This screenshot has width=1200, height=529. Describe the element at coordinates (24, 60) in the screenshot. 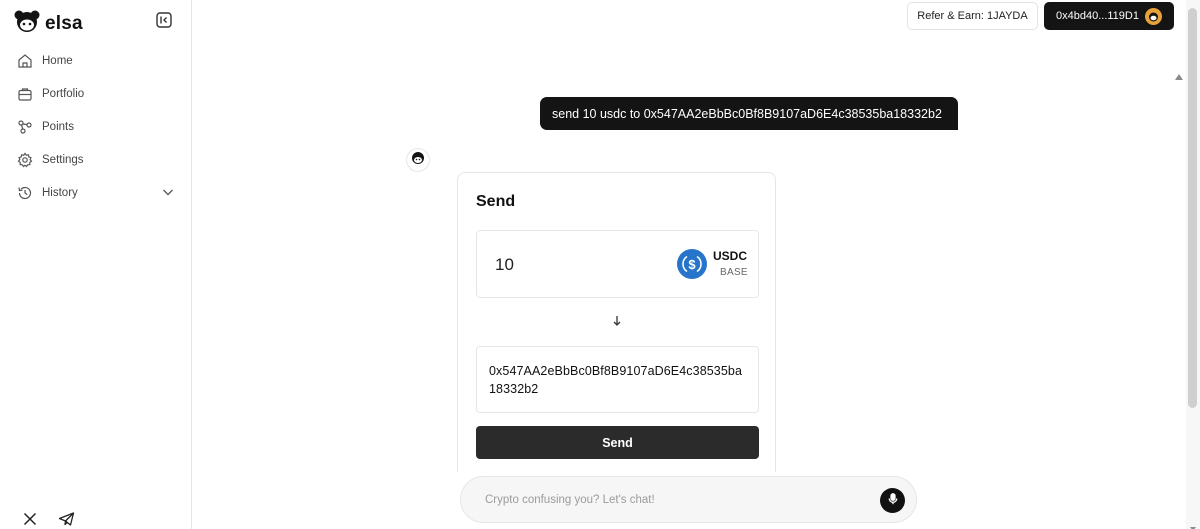

I see `home-icon` at that location.